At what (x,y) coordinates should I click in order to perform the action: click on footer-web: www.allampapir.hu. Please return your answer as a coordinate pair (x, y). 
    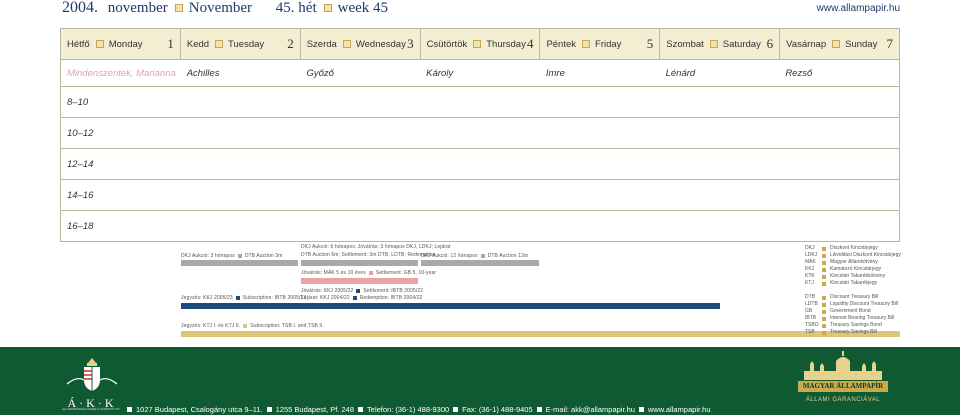
    Looking at the image, I should click on (679, 409).